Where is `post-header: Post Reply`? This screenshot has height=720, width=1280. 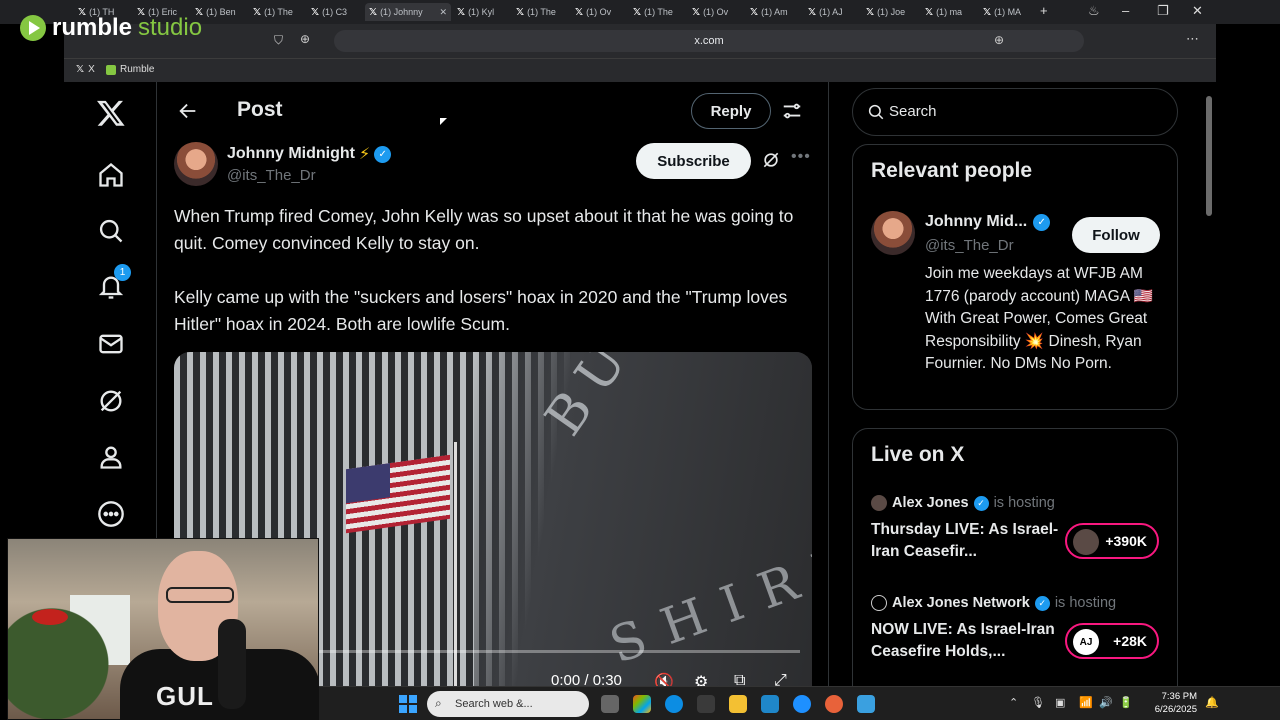 post-header: Post Reply is located at coordinates (493, 110).